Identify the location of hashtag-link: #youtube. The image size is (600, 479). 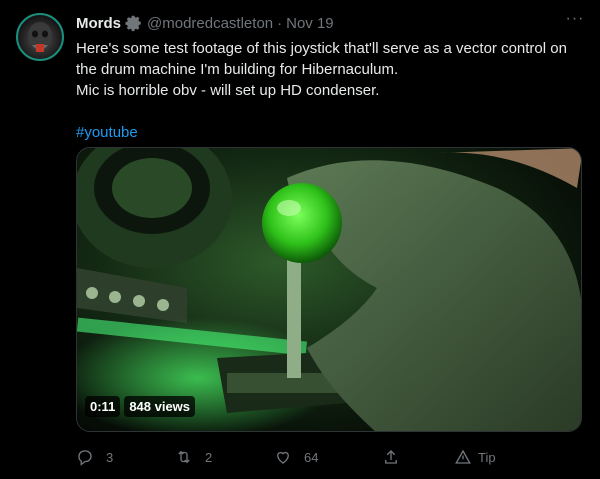
(333, 132).